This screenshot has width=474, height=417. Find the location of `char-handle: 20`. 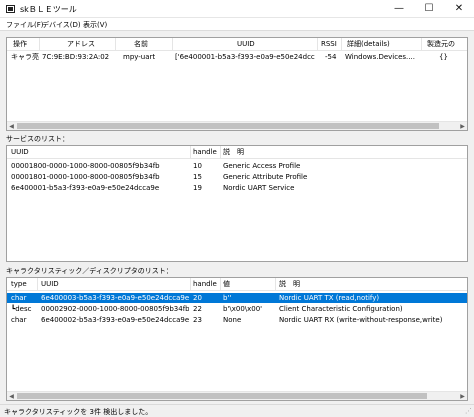

char-handle: 20 is located at coordinates (197, 298).